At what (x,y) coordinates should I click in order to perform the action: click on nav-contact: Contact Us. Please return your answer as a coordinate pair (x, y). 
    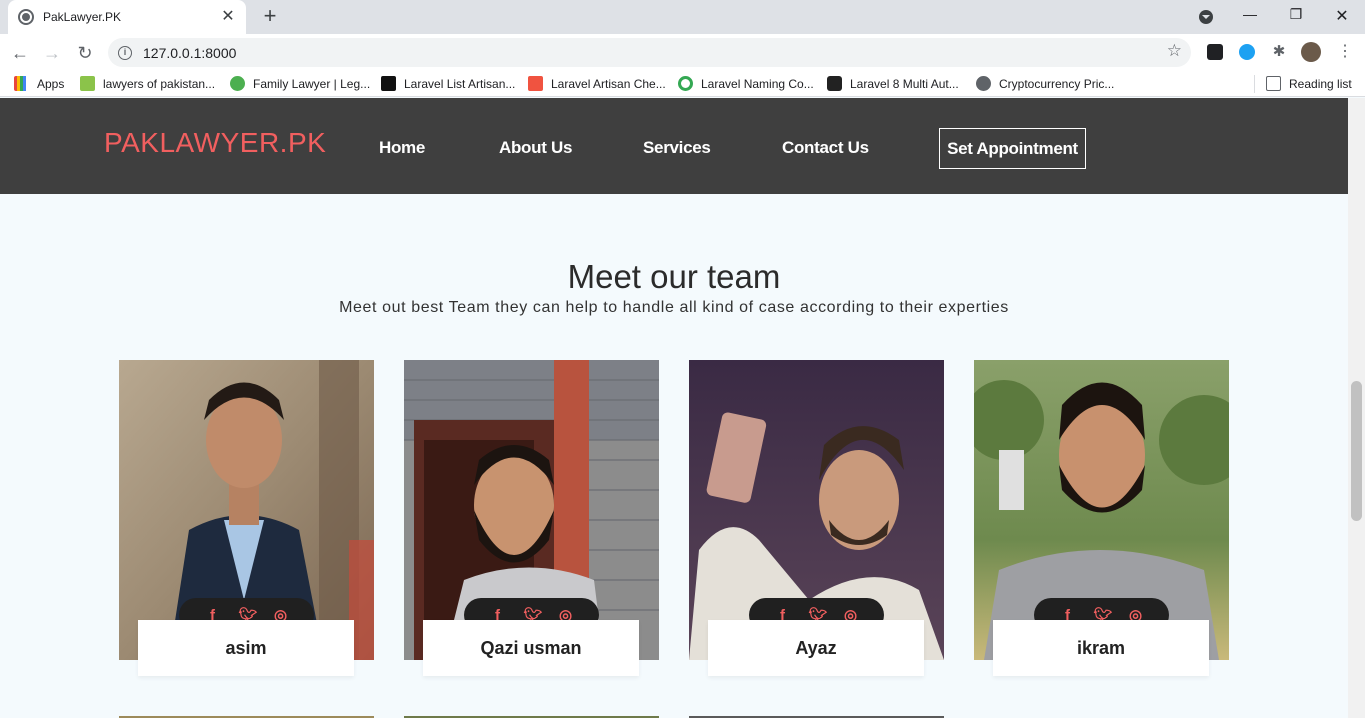
    Looking at the image, I should click on (825, 148).